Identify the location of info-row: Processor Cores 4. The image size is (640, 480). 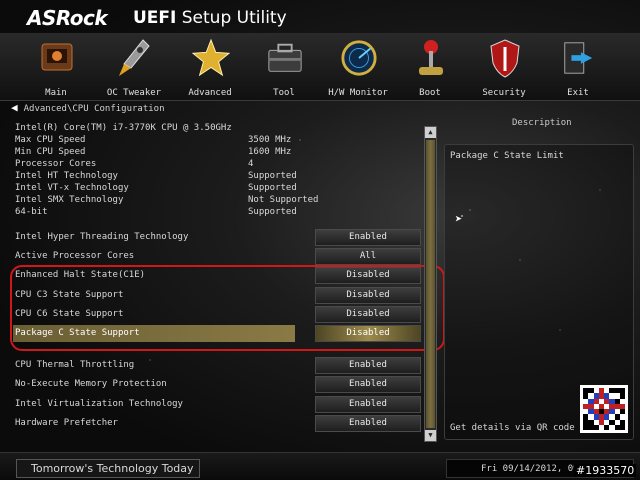
(220, 165).